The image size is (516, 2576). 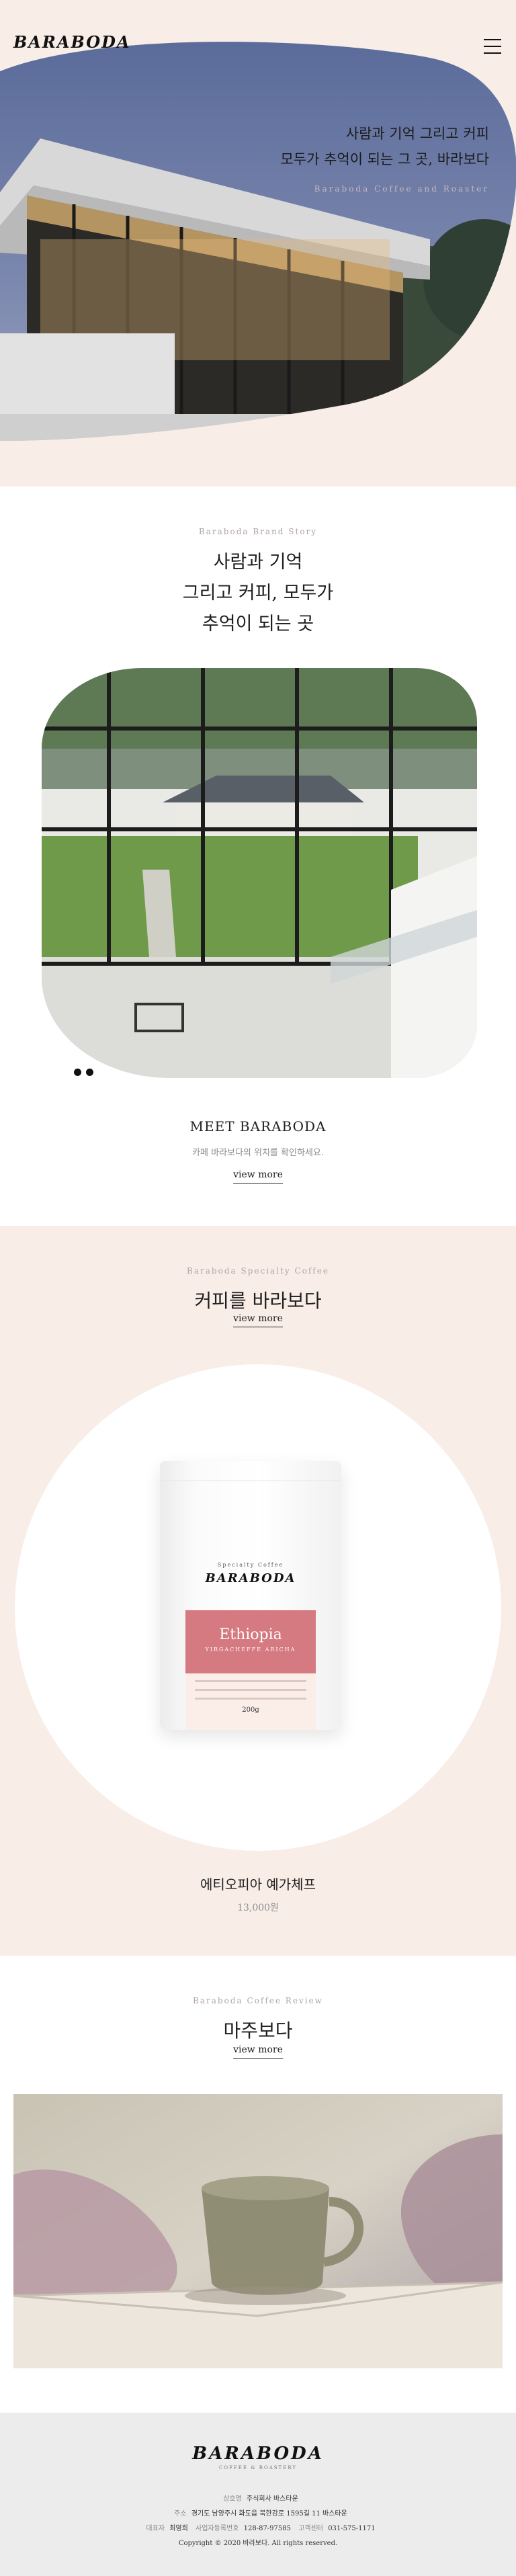 I want to click on footer-address-label: 주소, so click(x=181, y=2514).